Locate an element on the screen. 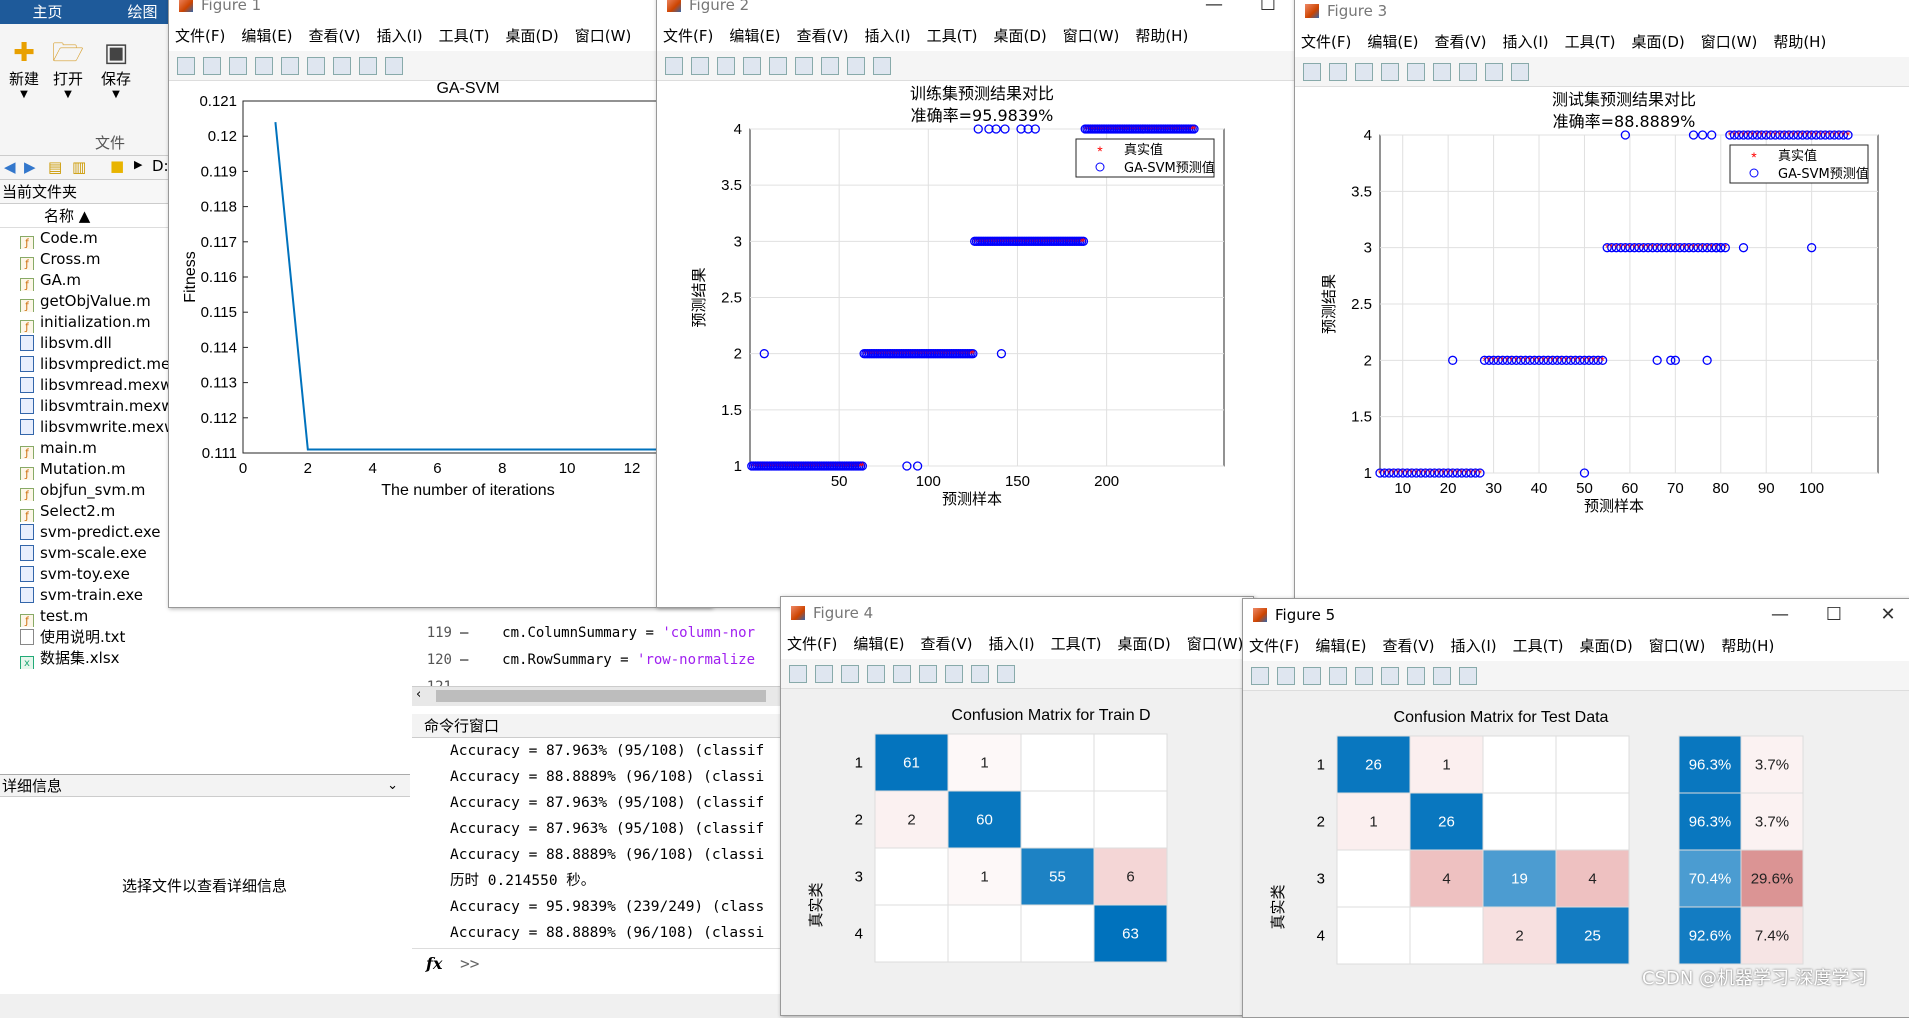  forward-icon: ▶ is located at coordinates (30, 167).